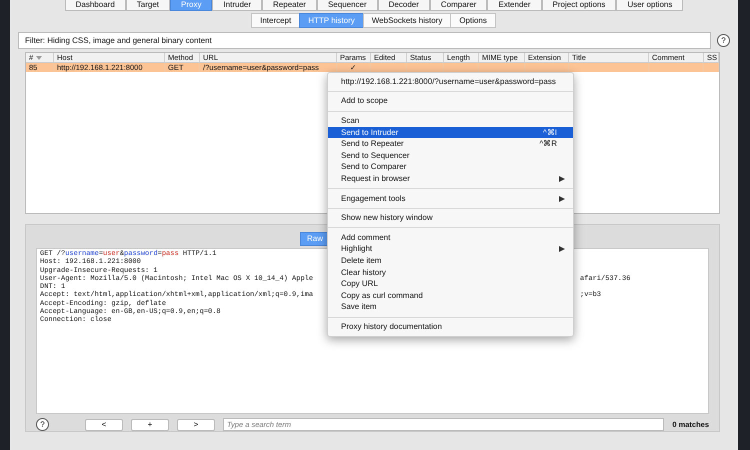 The height and width of the screenshot is (450, 750). What do you see at coordinates (448, 82) in the screenshot?
I see `menu-url: http://192.168.1.221:8000/?username=user&password=pass` at bounding box center [448, 82].